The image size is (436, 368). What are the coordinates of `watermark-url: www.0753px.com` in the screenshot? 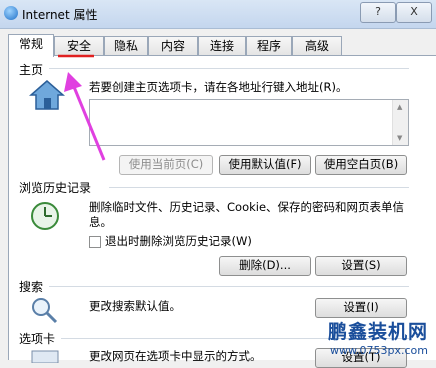 It's located at (379, 350).